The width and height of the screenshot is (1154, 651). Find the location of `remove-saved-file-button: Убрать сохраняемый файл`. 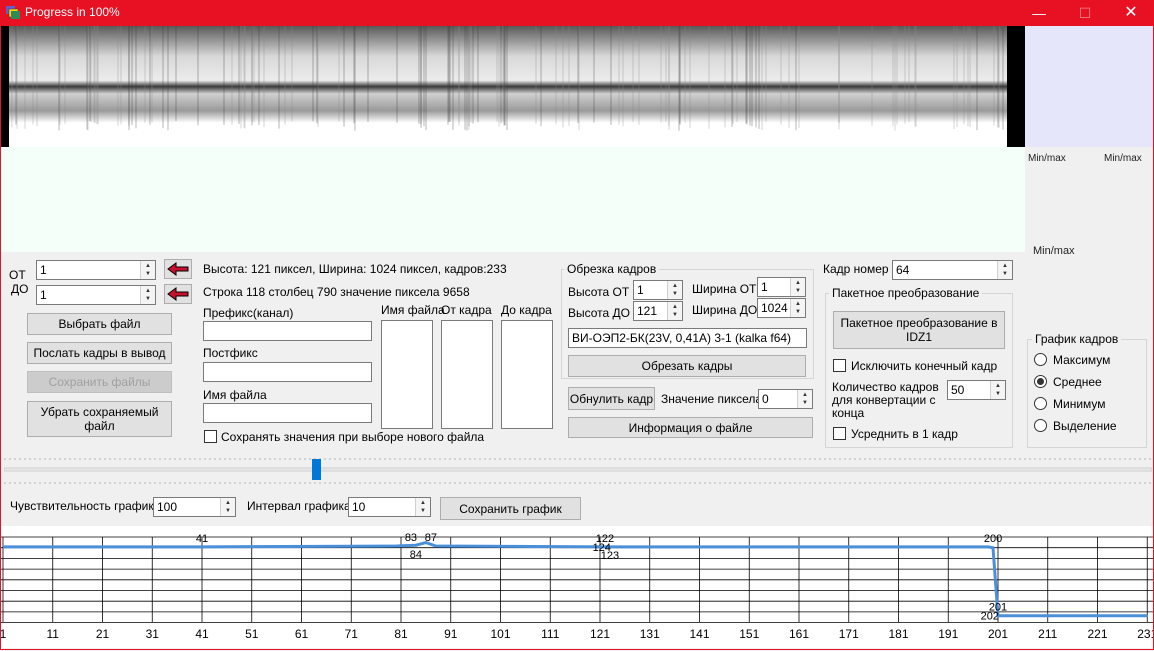

remove-saved-file-button: Убрать сохраняемый файл is located at coordinates (99, 419).